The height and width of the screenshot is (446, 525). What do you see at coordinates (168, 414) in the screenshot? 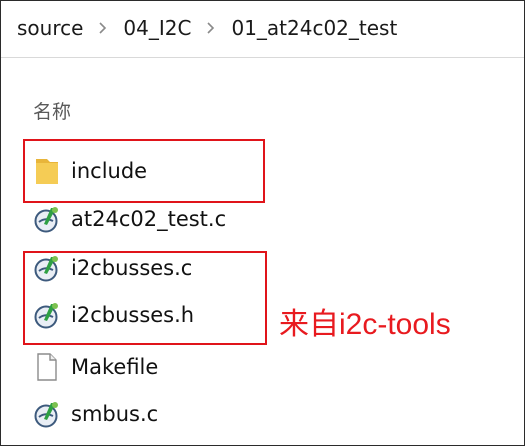
I see `list-item: smbus.c` at bounding box center [168, 414].